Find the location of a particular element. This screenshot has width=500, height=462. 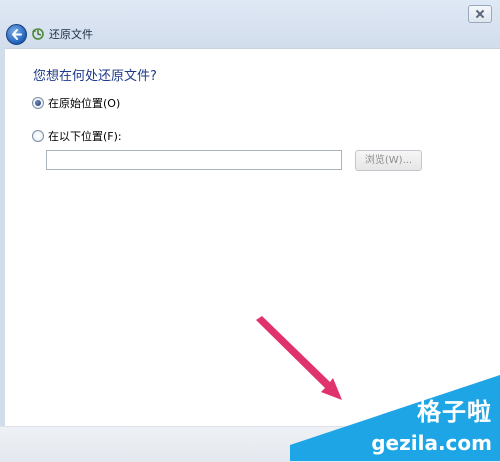

page-heading: 您想在何处还原文件? is located at coordinates (95, 76).